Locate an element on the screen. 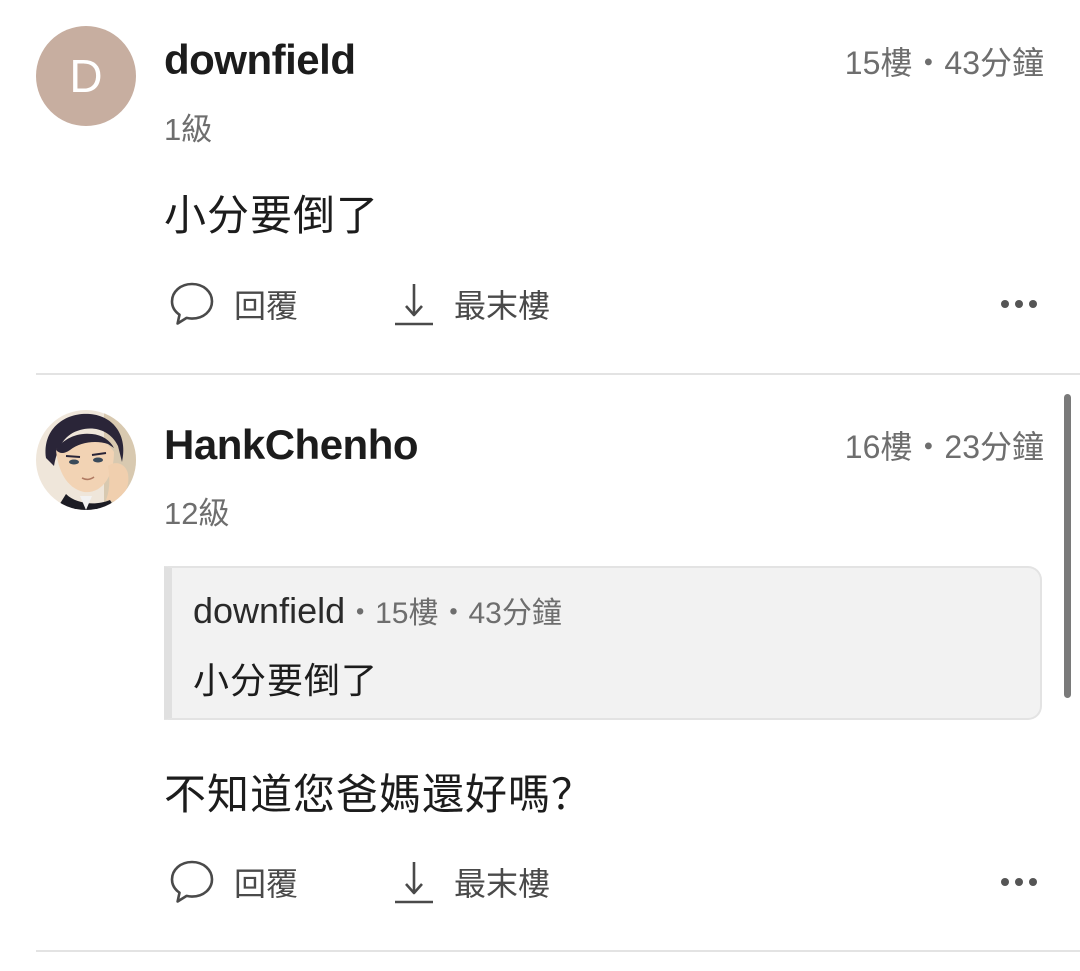  username: downfield is located at coordinates (260, 60).